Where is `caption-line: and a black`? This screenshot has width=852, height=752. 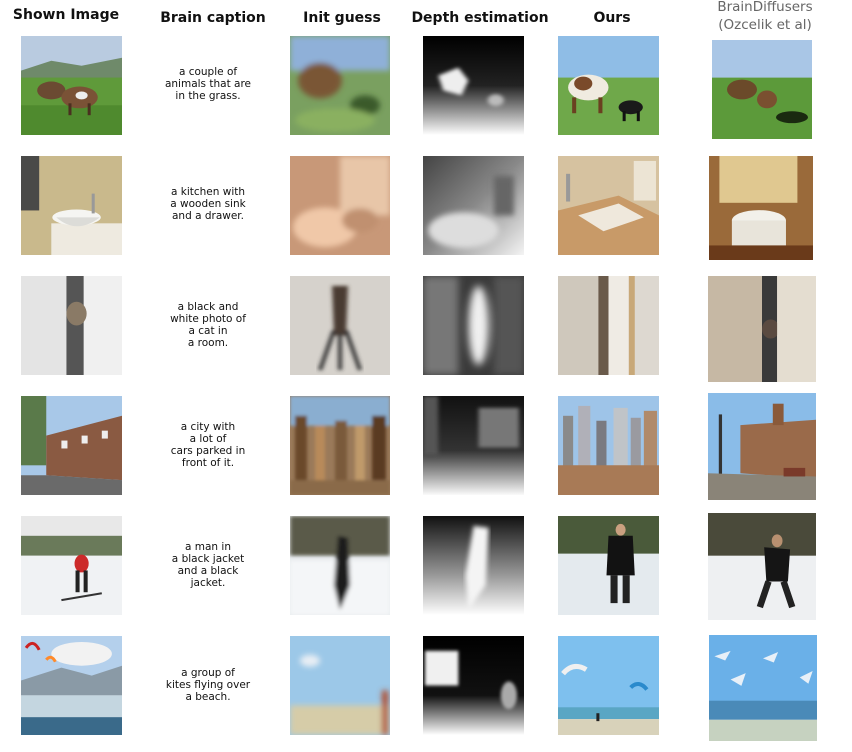
caption-line: and a black is located at coordinates (208, 571).